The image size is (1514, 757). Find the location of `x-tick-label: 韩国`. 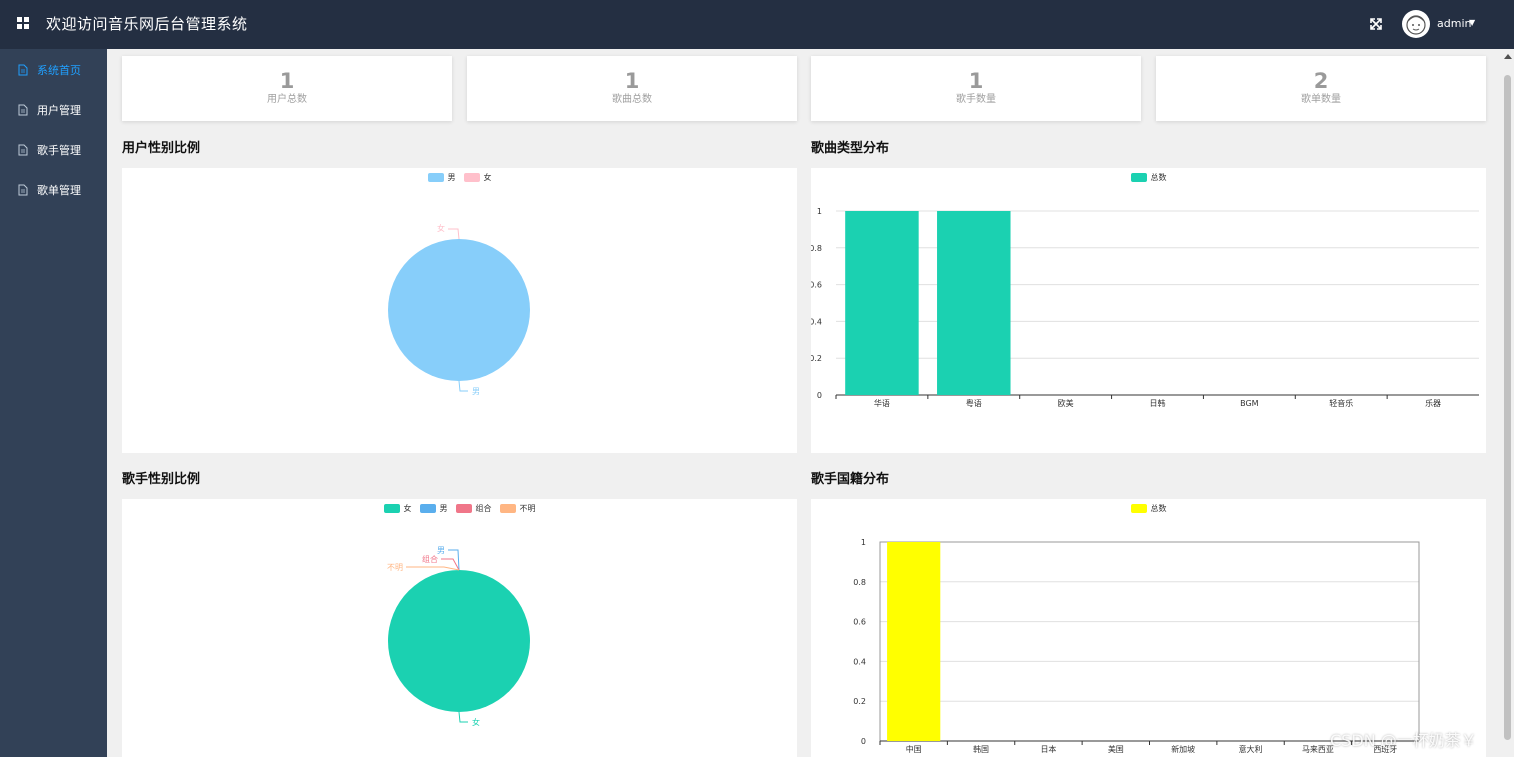

x-tick-label: 韩国 is located at coordinates (981, 749).